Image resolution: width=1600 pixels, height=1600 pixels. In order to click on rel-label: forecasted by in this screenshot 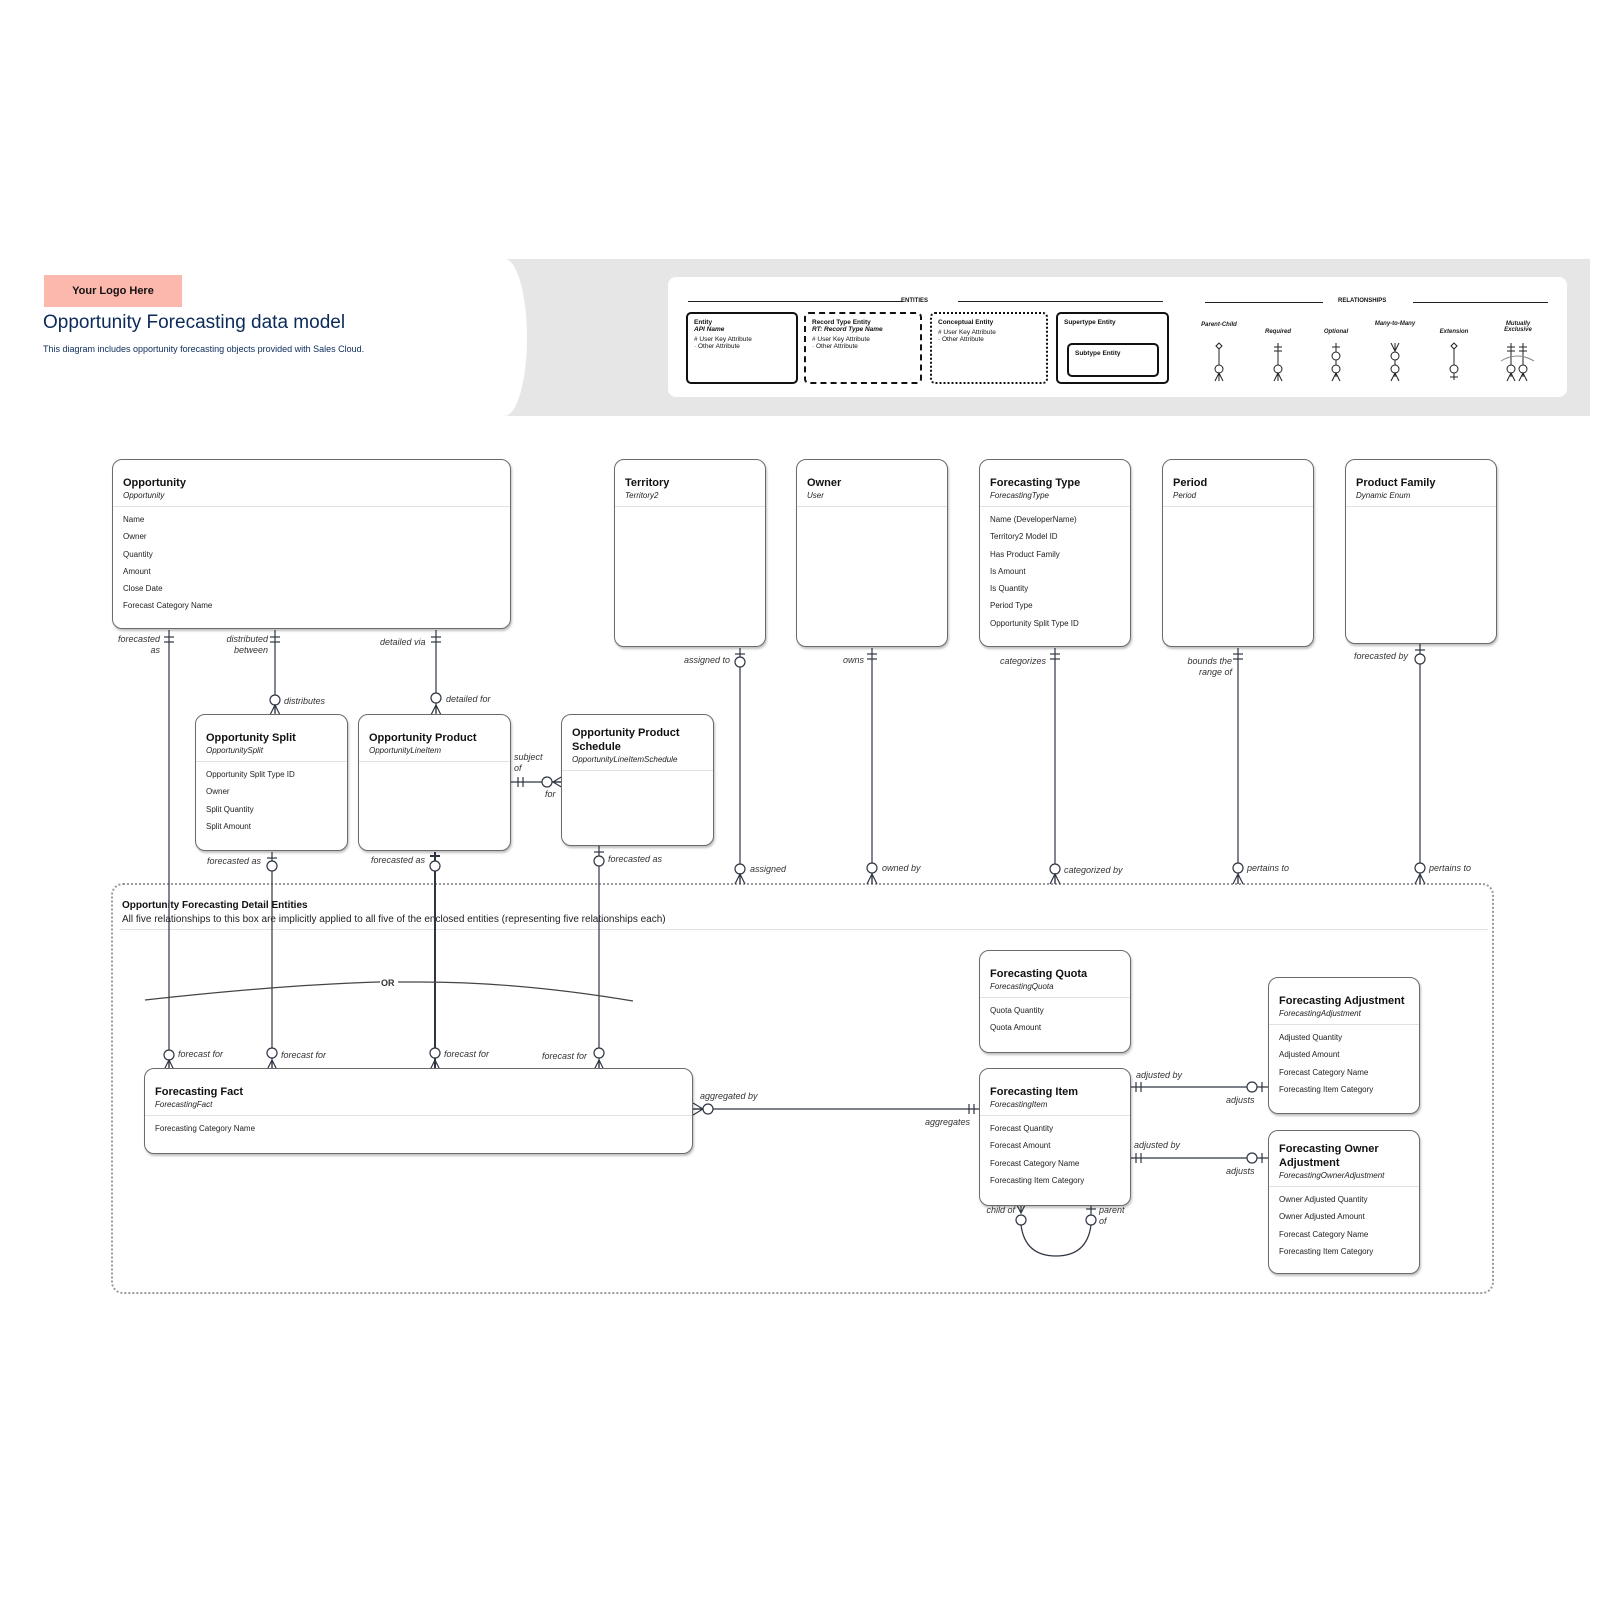, I will do `click(1381, 656)`.